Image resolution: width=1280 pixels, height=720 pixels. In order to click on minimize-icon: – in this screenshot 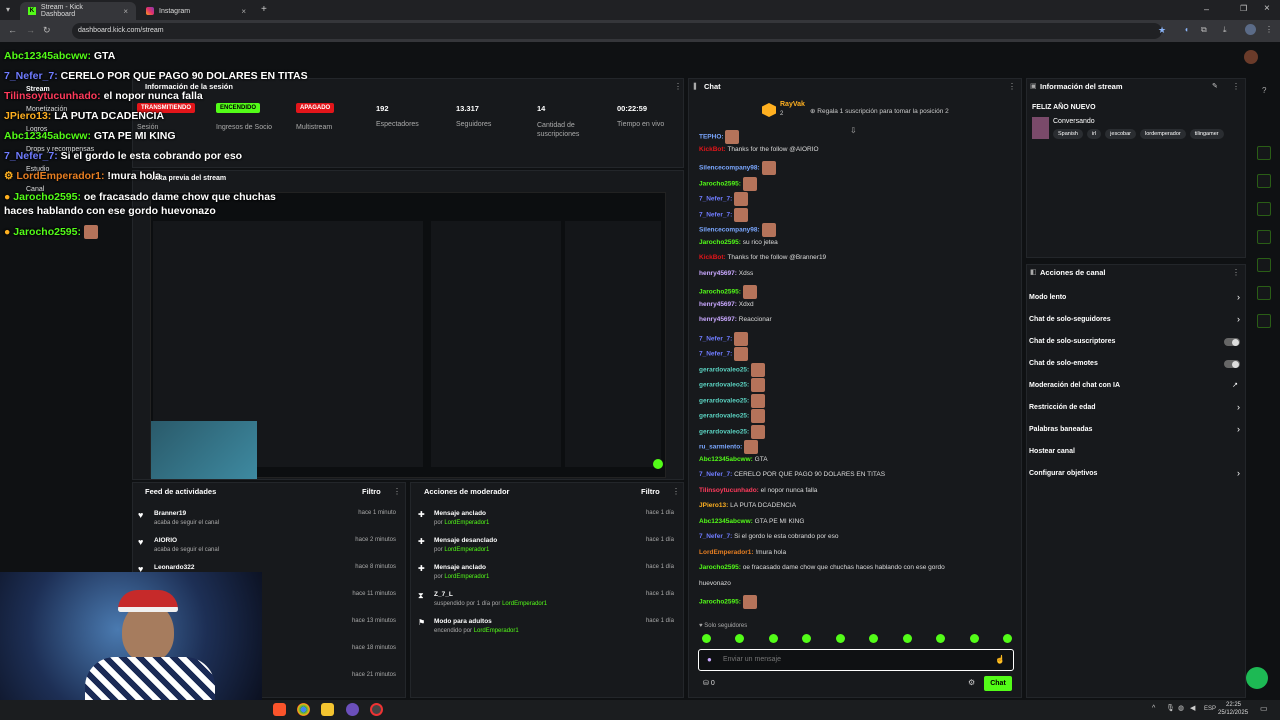, I will do `click(1206, 9)`.